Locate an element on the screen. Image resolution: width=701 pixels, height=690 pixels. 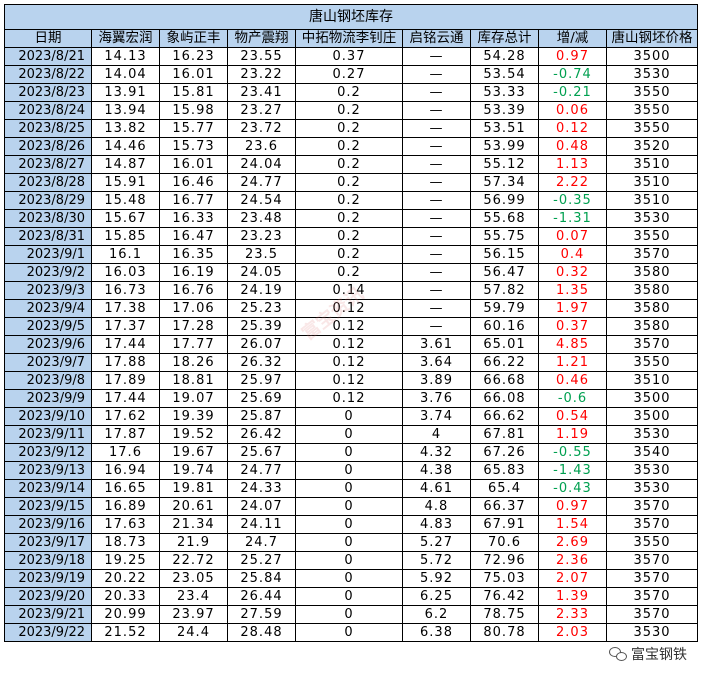
total-cell: 55.68 is located at coordinates (504, 218).